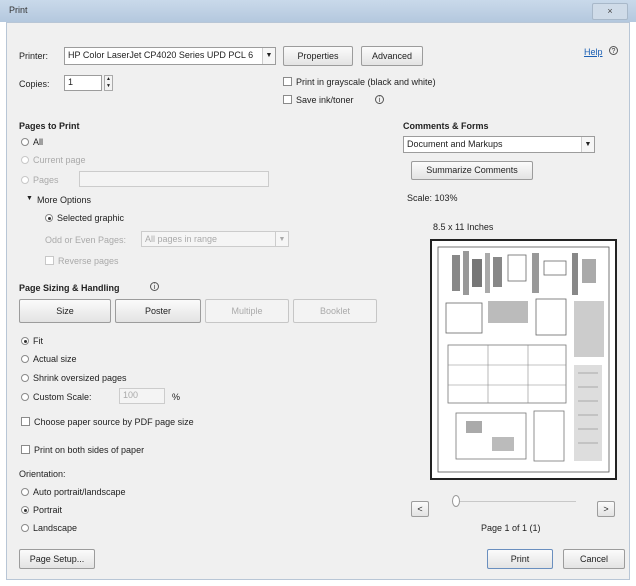 The image size is (636, 586). What do you see at coordinates (49, 218) in the screenshot?
I see `selected-graphic-radio` at bounding box center [49, 218].